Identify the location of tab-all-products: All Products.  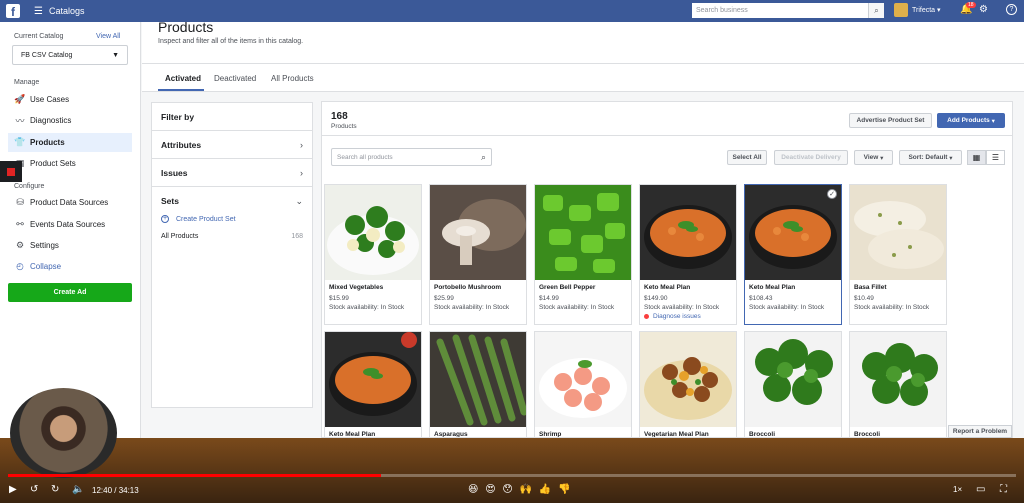
(292, 78).